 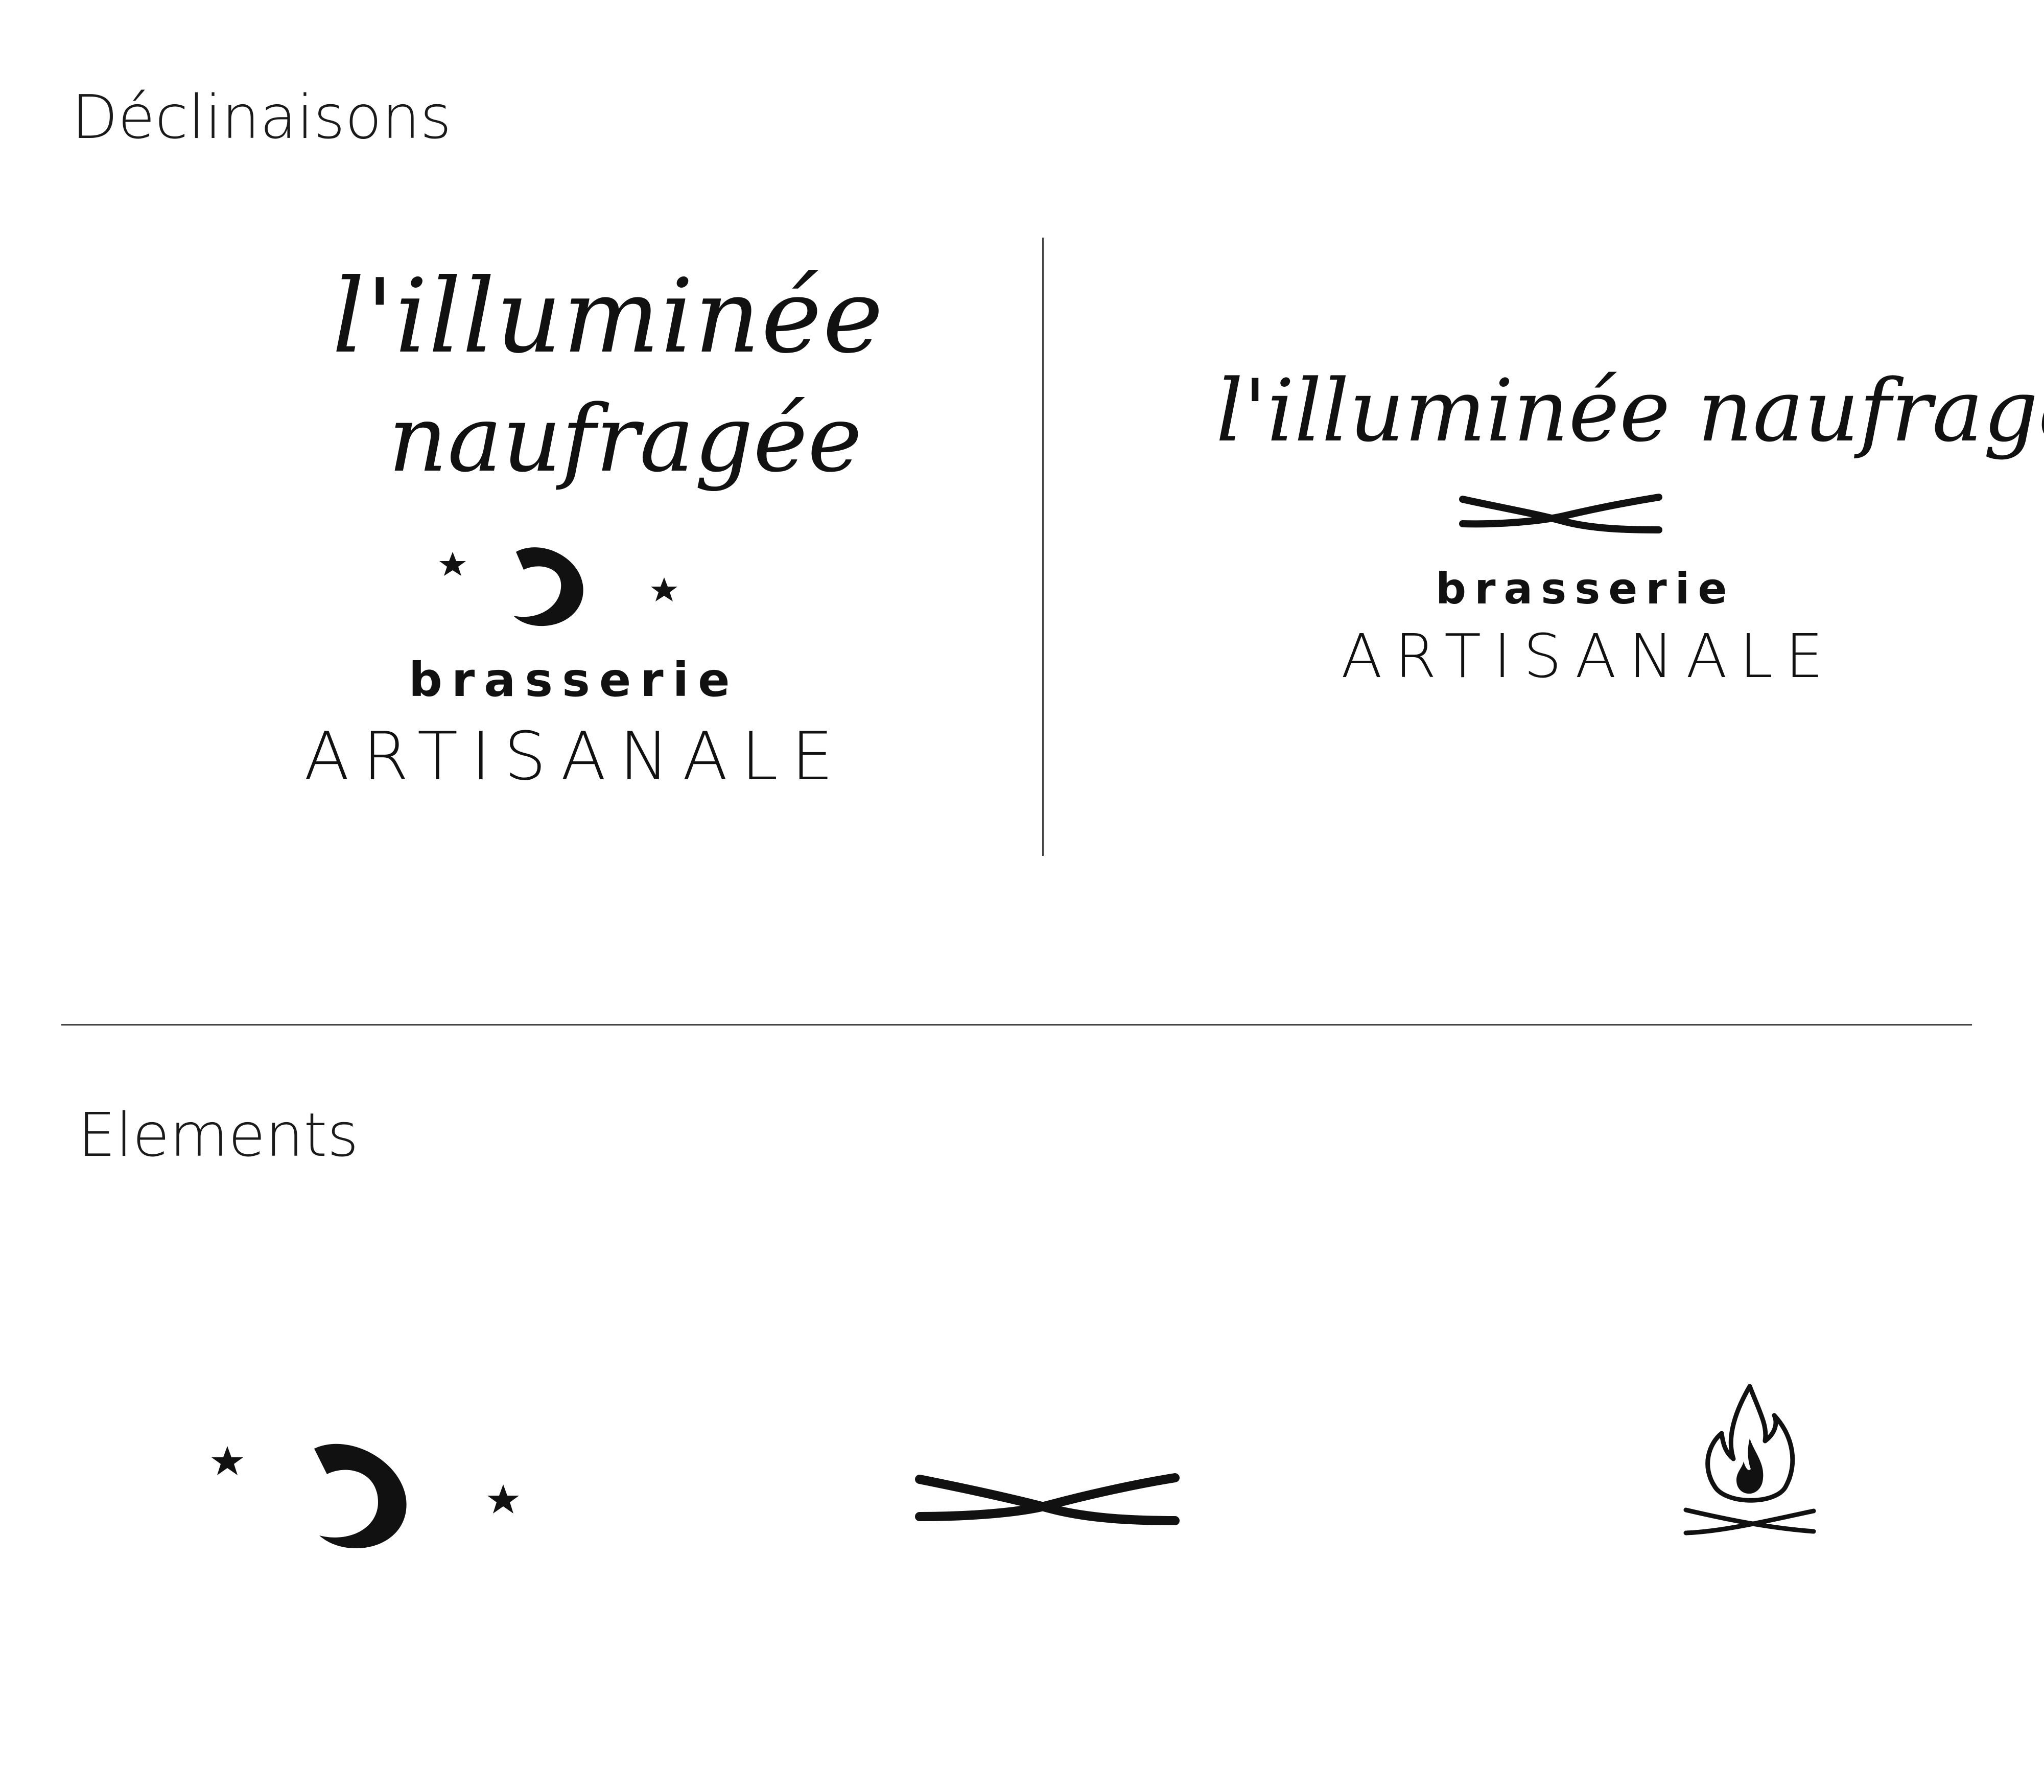 I want to click on vertical-divider, so click(x=1043, y=547).